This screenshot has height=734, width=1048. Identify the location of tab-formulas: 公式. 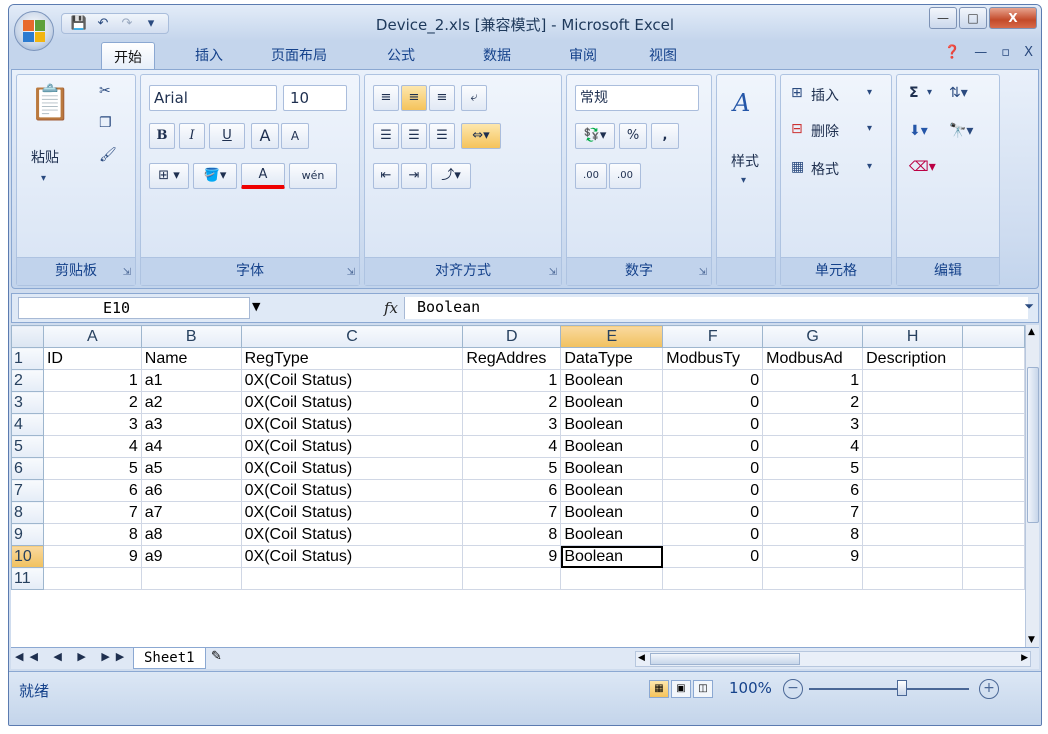
(401, 55).